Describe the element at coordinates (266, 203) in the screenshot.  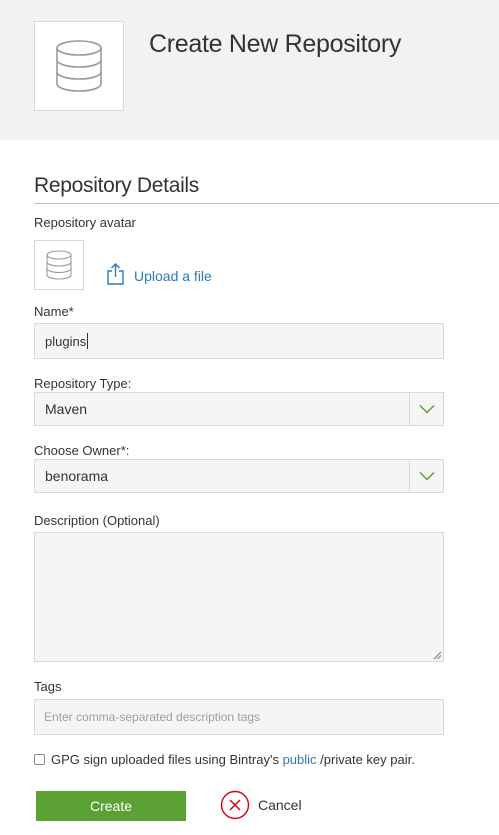
I see `section-divider` at that location.